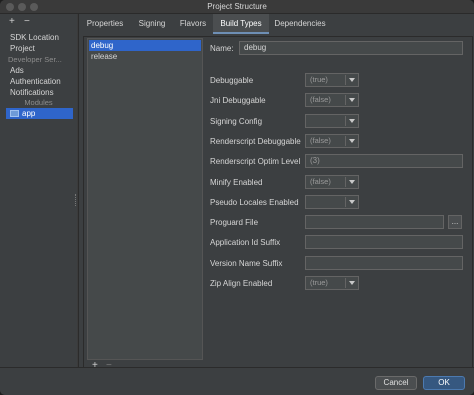 The width and height of the screenshot is (474, 395). I want to click on zip-align-combo: (true), so click(332, 283).